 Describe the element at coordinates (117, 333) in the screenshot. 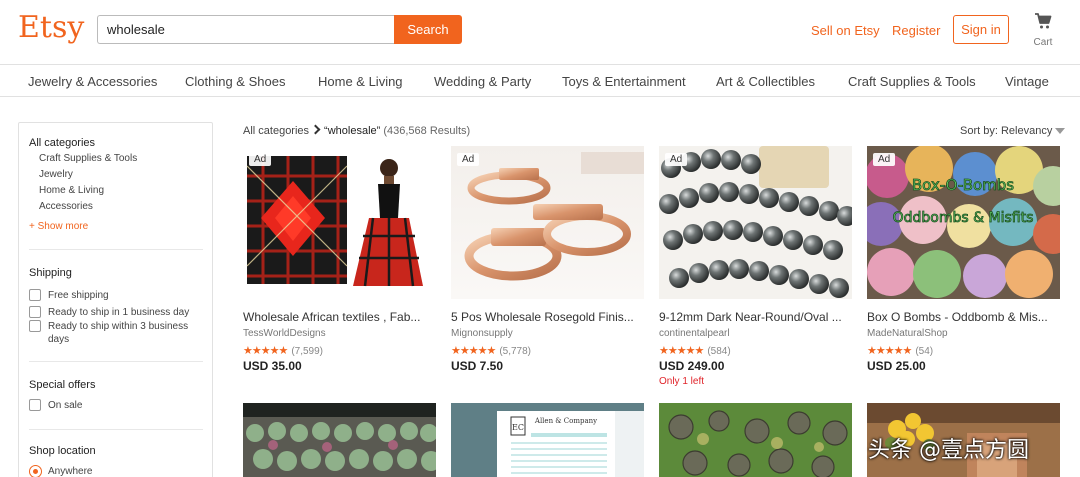

I see `ready-3-days-checkbox: Ready to ship within 3 business days` at that location.